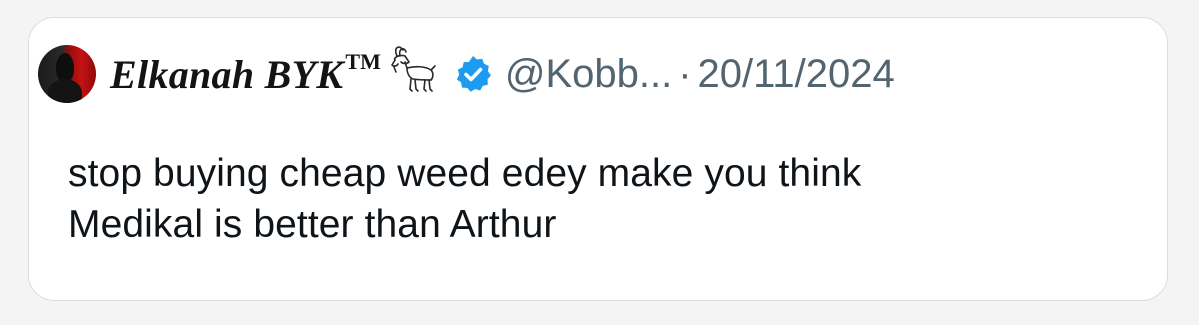 This screenshot has width=1199, height=325. What do you see at coordinates (473, 74) in the screenshot?
I see `verified-badge-icon` at bounding box center [473, 74].